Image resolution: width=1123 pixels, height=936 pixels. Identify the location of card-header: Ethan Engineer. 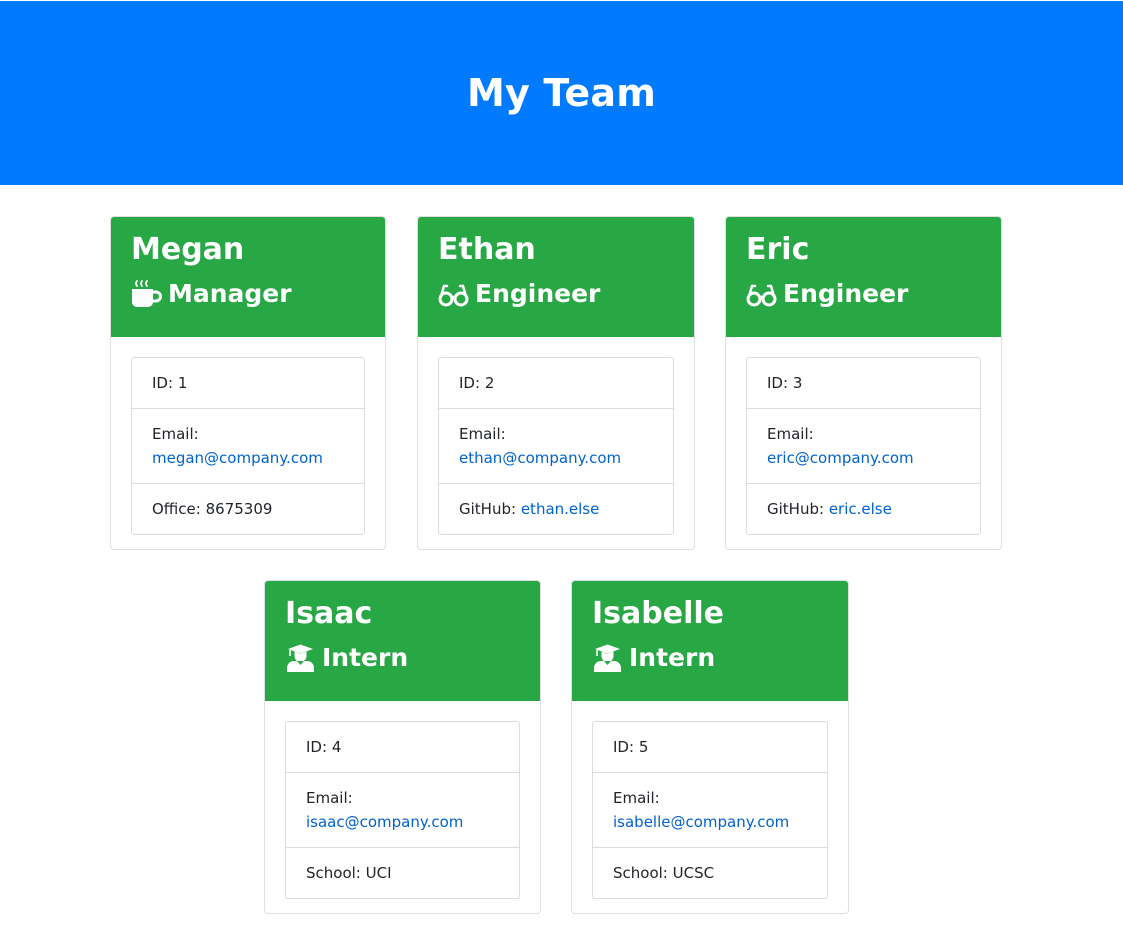
(556, 277).